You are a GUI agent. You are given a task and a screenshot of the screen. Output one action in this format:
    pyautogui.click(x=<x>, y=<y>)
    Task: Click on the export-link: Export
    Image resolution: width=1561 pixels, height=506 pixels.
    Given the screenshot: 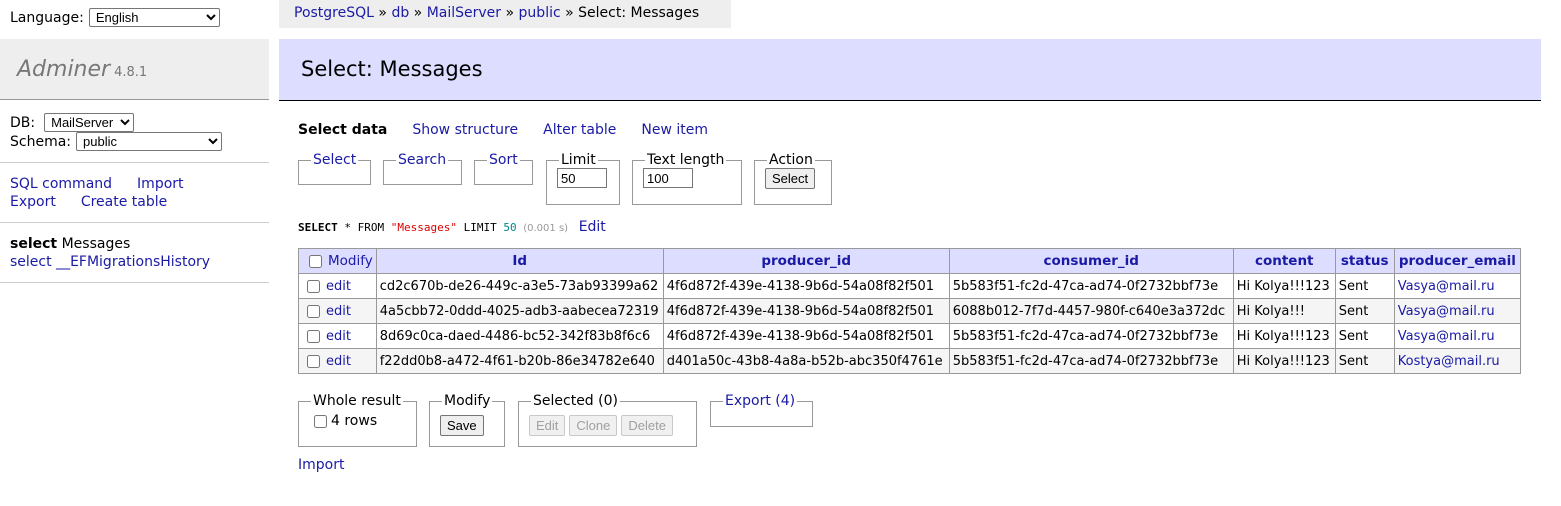 What is the action you would take?
    pyautogui.click(x=33, y=202)
    